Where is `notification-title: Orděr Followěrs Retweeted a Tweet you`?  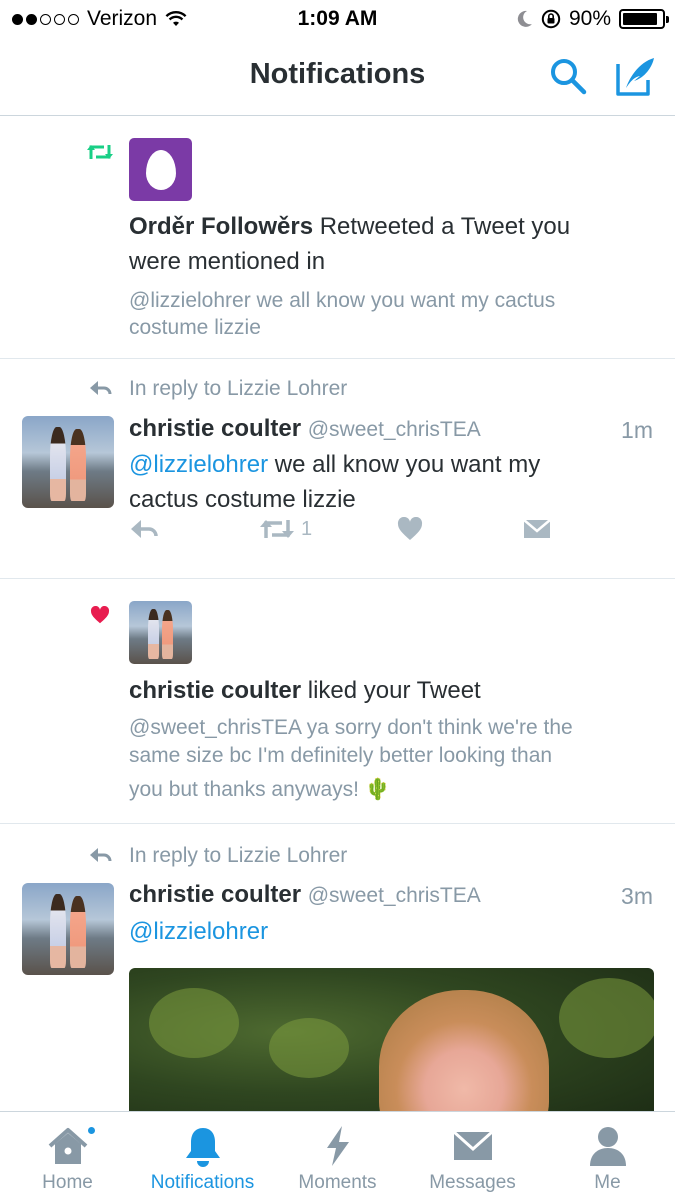
notification-title: Orděr Followěrs Retweeted a Tweet you is located at coordinates (349, 227).